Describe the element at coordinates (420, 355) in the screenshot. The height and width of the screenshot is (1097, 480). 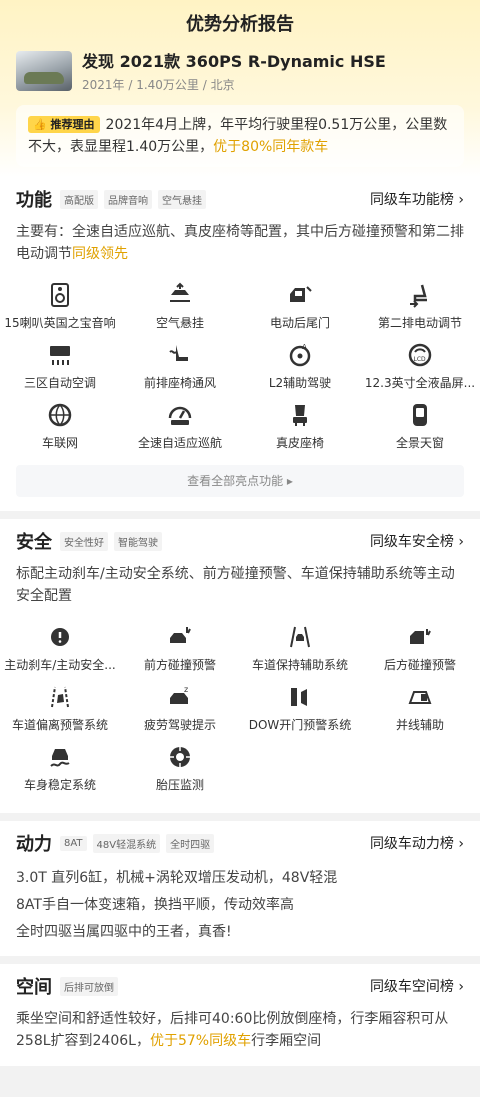
I see `lcd-screen-icon: LCD` at that location.